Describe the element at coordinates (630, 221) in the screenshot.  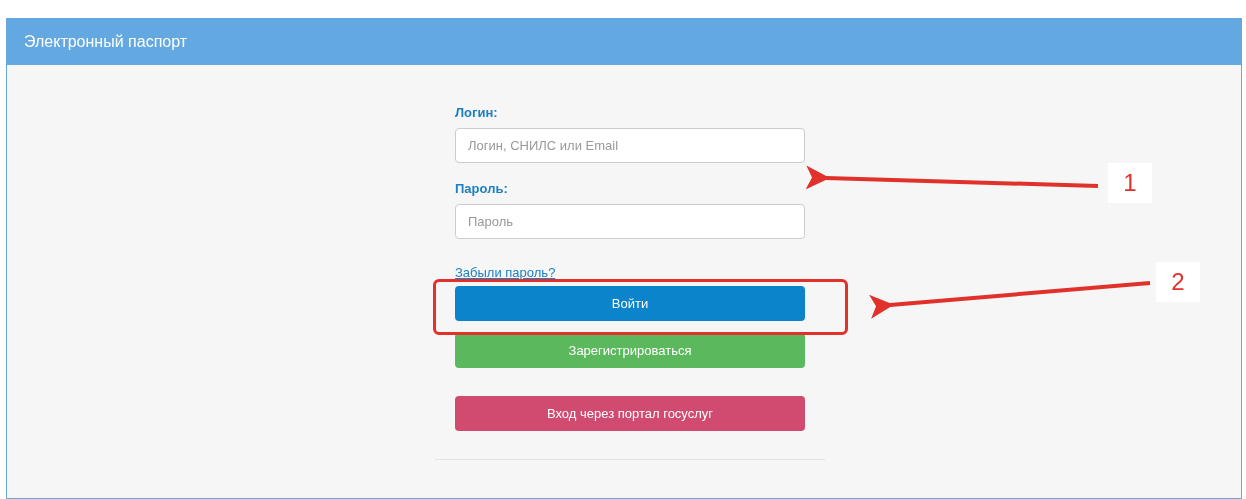
I see `input-field: Пароль` at that location.